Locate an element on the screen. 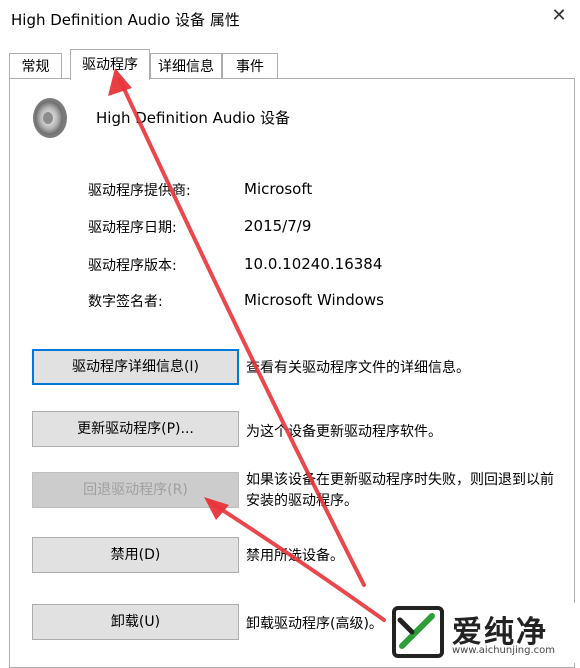 The width and height of the screenshot is (580, 668). disable-device-desc: 禁用所选设备。 is located at coordinates (295, 556).